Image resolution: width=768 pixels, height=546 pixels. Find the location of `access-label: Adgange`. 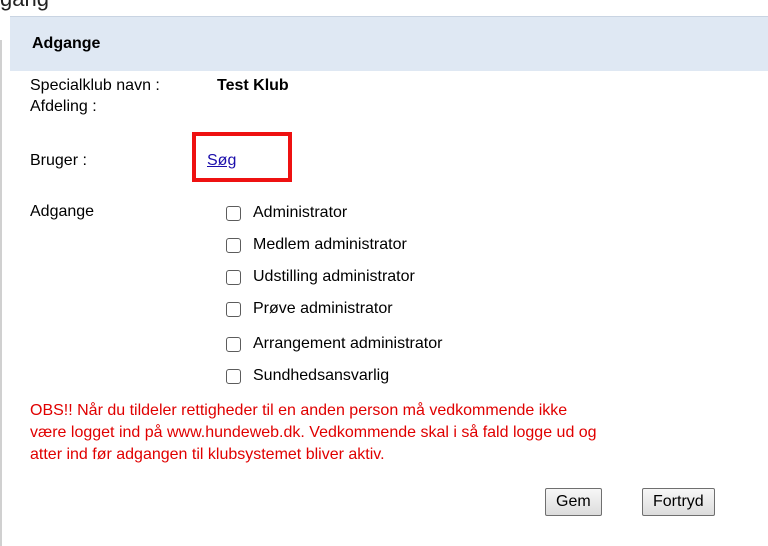

access-label: Adgange is located at coordinates (62, 211).